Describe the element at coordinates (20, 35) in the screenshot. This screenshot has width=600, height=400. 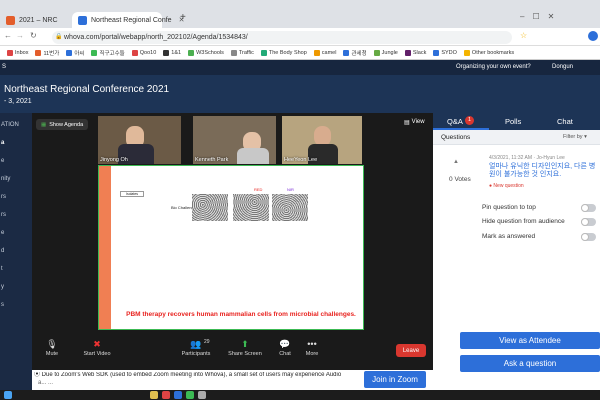
I see `forward-icon: →` at that location.